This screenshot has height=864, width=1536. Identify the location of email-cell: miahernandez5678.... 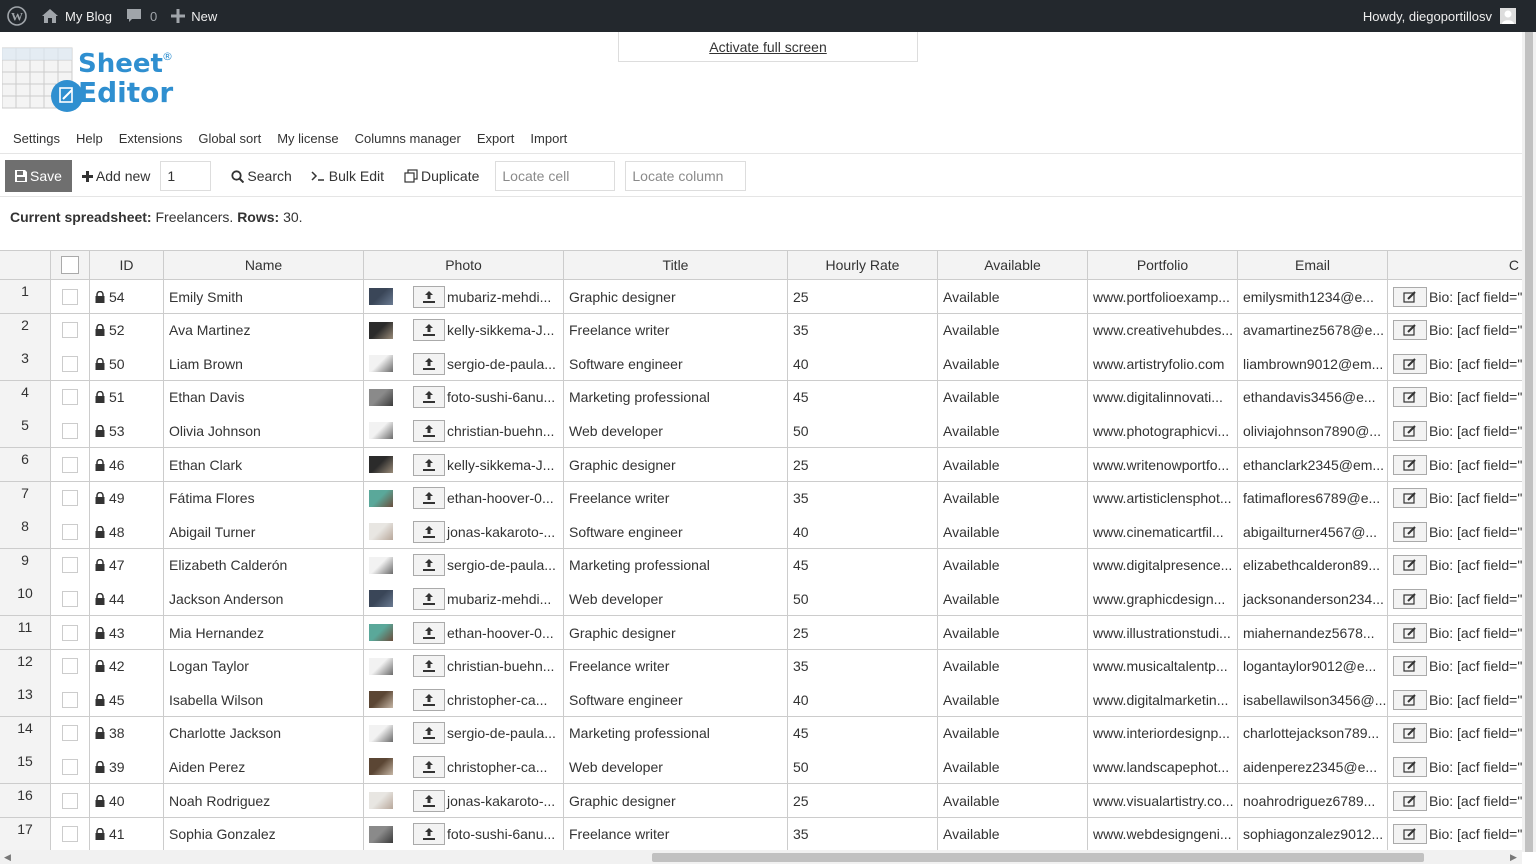
(1313, 633).